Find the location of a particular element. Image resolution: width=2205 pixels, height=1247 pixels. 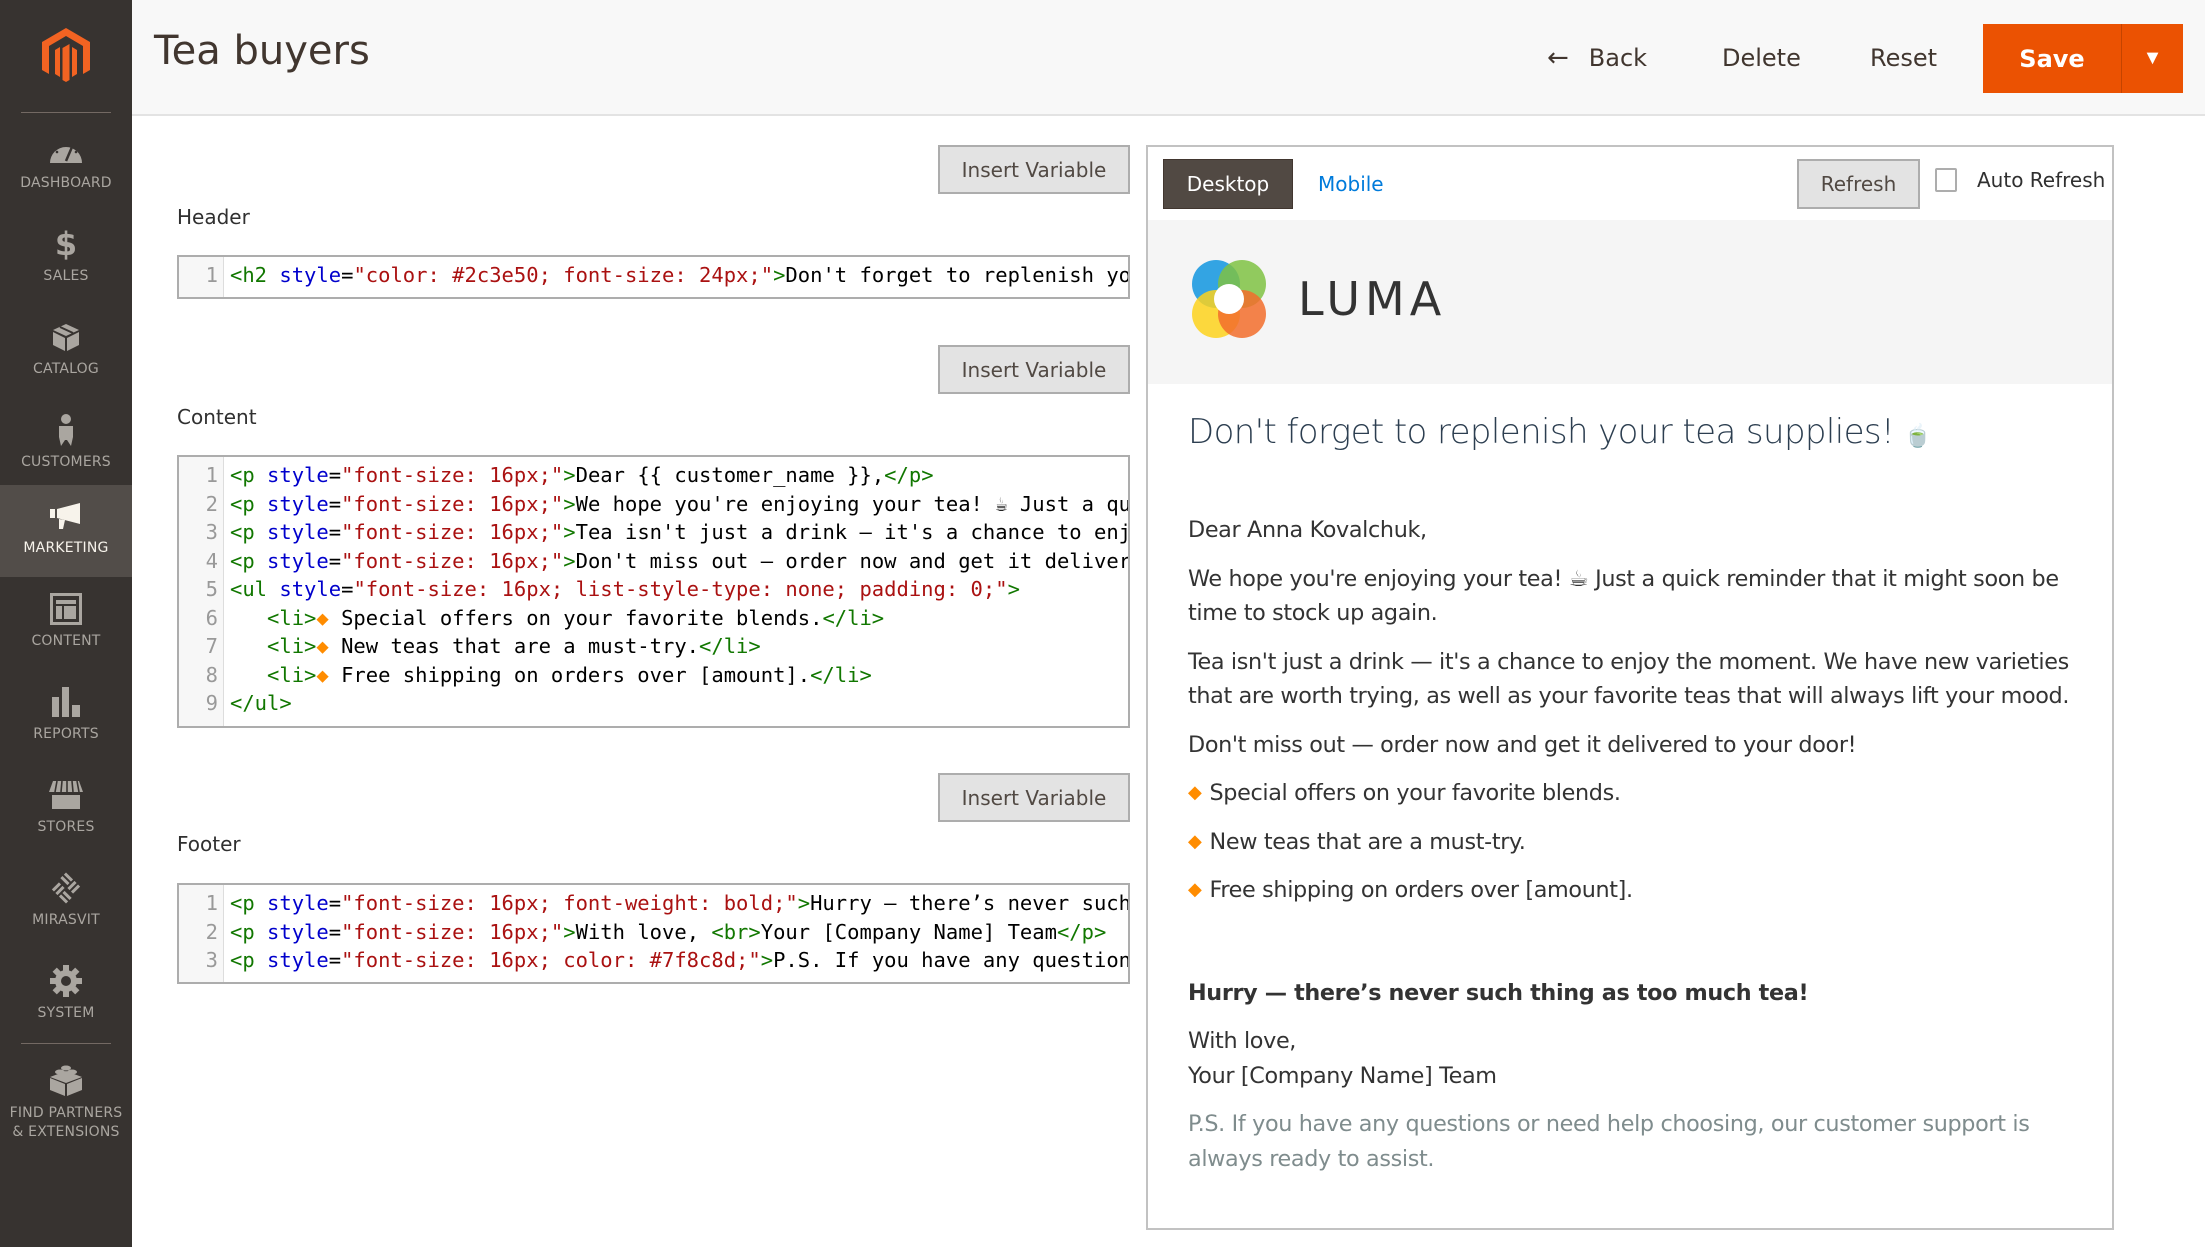

sidebar-item-content: CONTENT is located at coordinates (66, 624).